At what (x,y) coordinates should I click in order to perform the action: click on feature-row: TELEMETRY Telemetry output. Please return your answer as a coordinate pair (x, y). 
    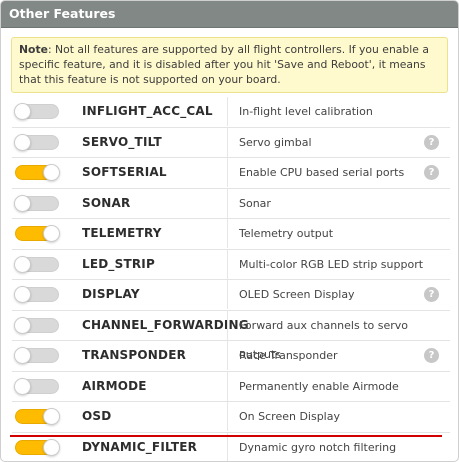
    Looking at the image, I should click on (231, 233).